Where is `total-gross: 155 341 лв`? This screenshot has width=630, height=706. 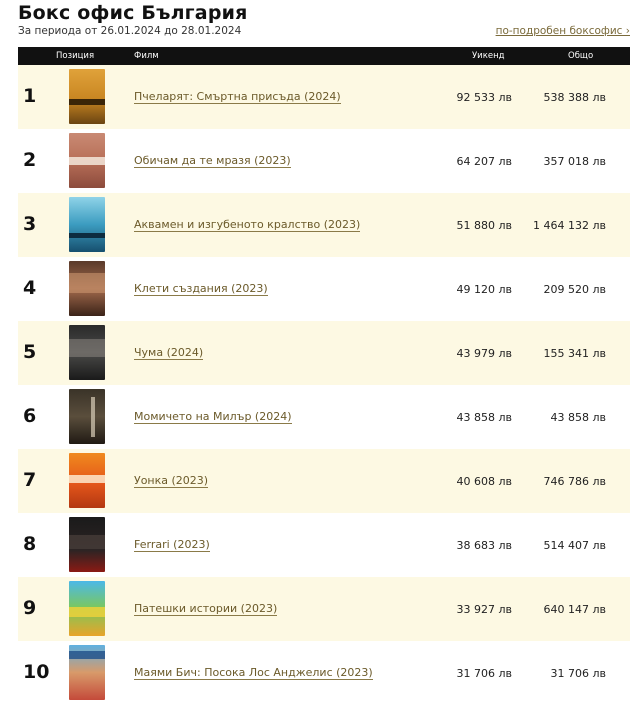
total-gross: 155 341 лв is located at coordinates (575, 353).